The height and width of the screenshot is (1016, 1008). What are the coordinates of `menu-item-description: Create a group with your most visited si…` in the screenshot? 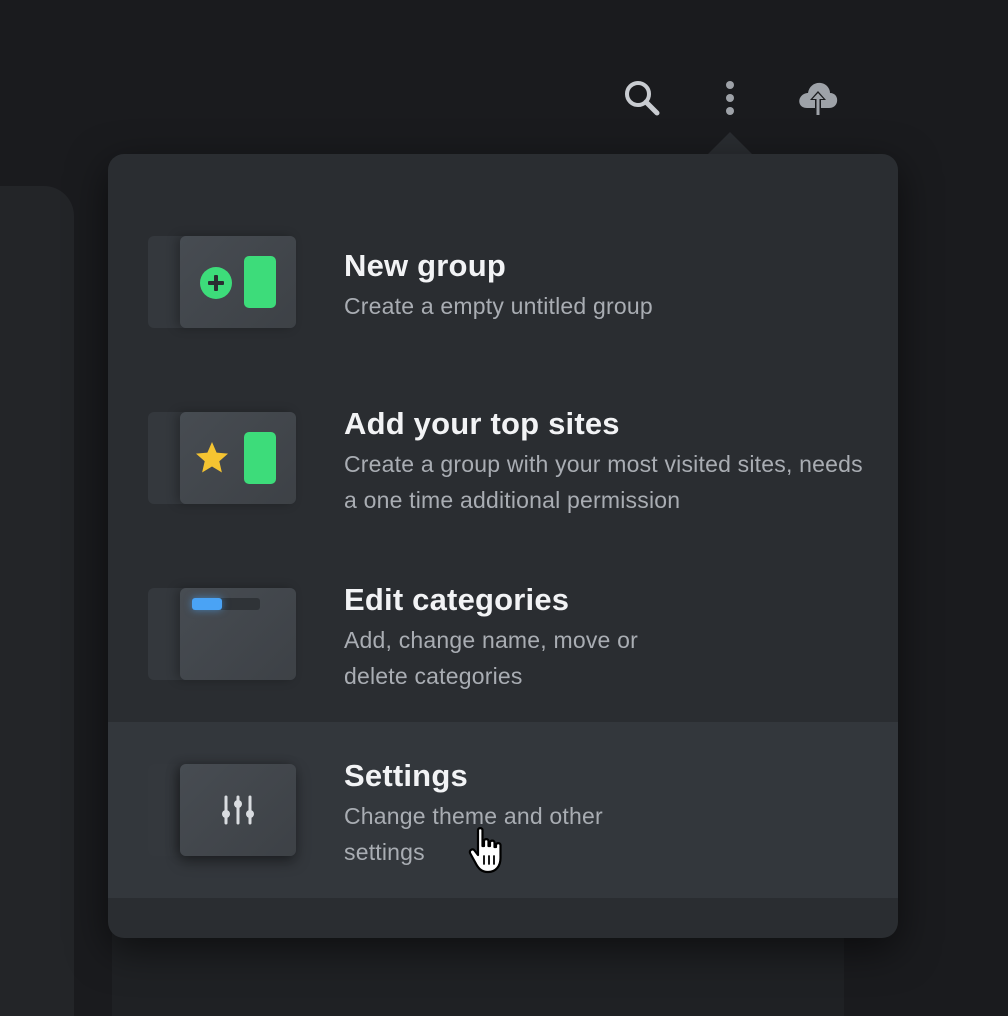 It's located at (603, 482).